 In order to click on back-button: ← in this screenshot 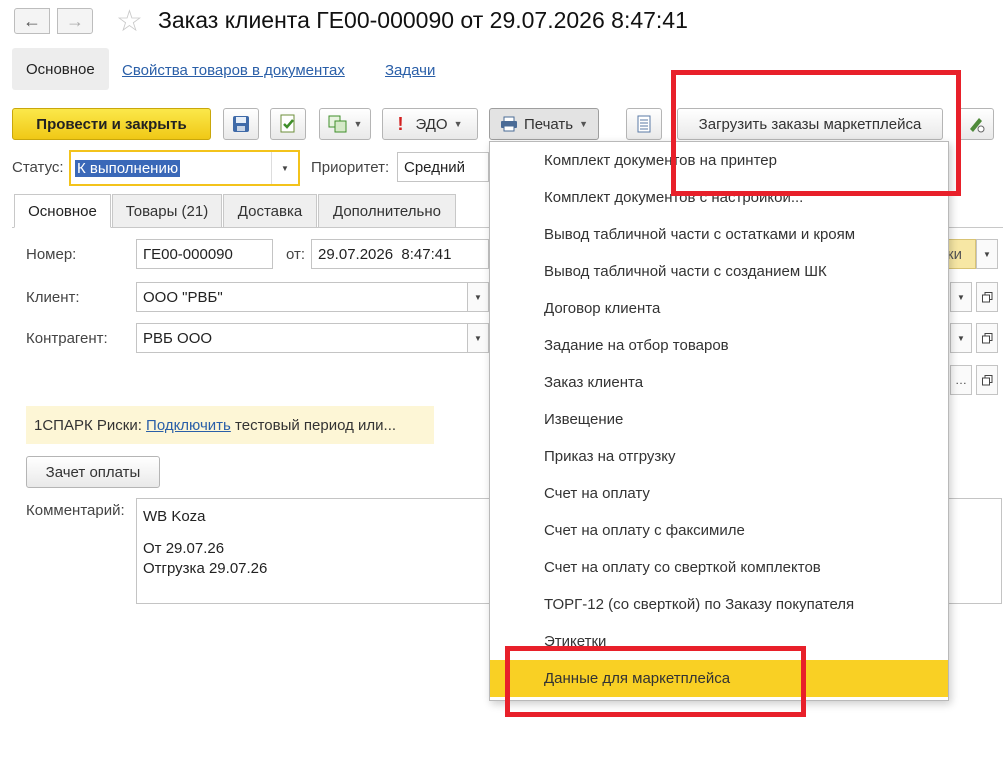, I will do `click(32, 21)`.